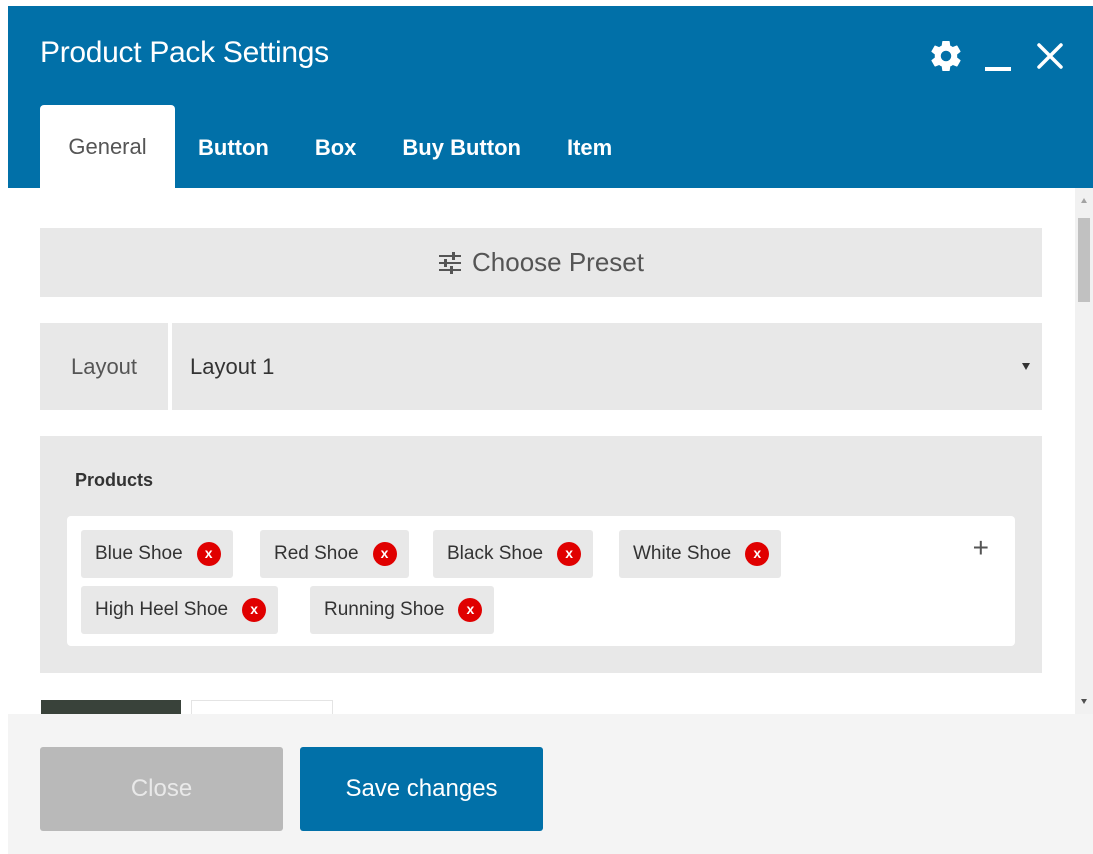 The image size is (1093, 854). I want to click on tab-item: Item, so click(589, 146).